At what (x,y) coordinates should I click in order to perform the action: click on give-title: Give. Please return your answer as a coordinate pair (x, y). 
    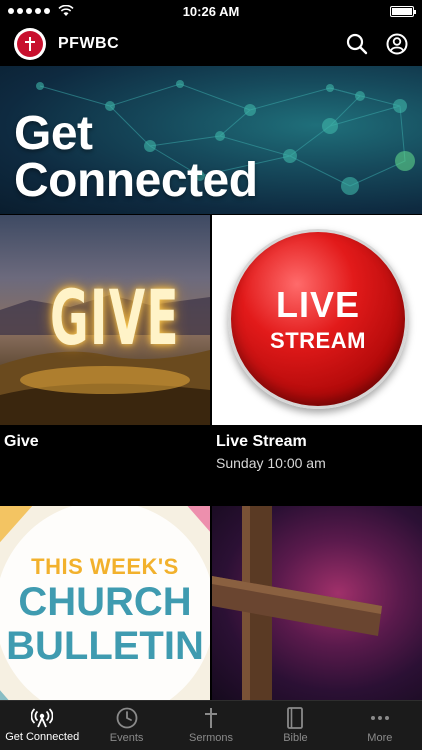
    Looking at the image, I should click on (21, 441).